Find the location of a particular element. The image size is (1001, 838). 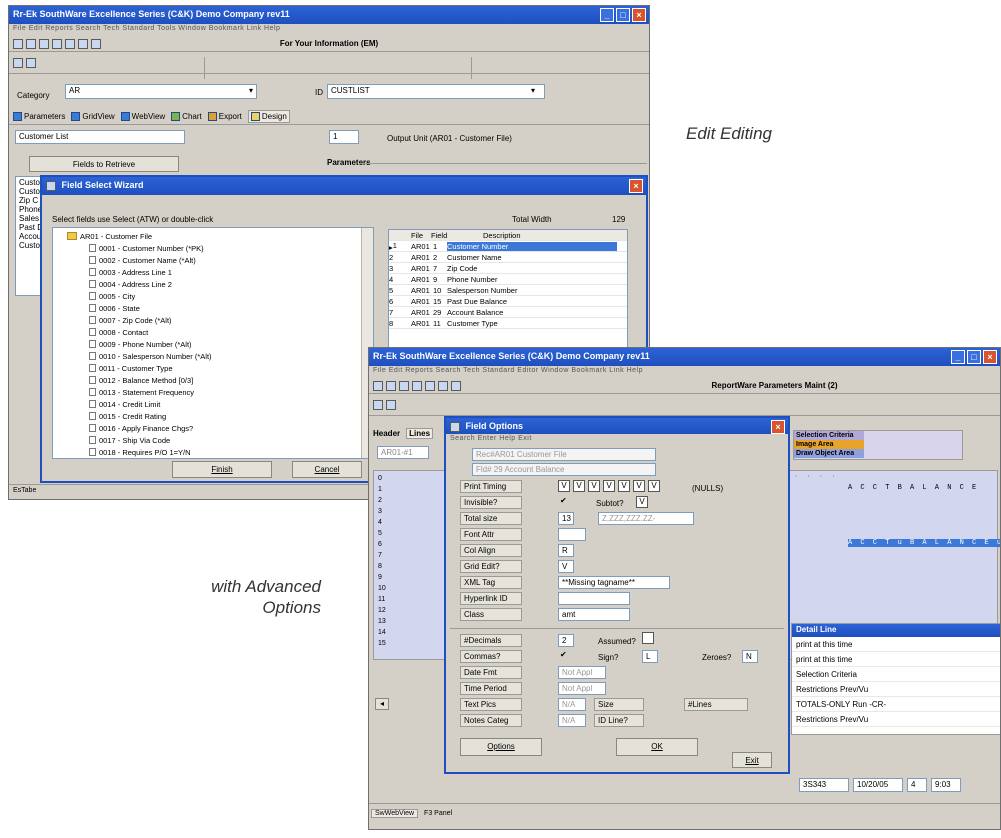

font-attr-field is located at coordinates (572, 534).